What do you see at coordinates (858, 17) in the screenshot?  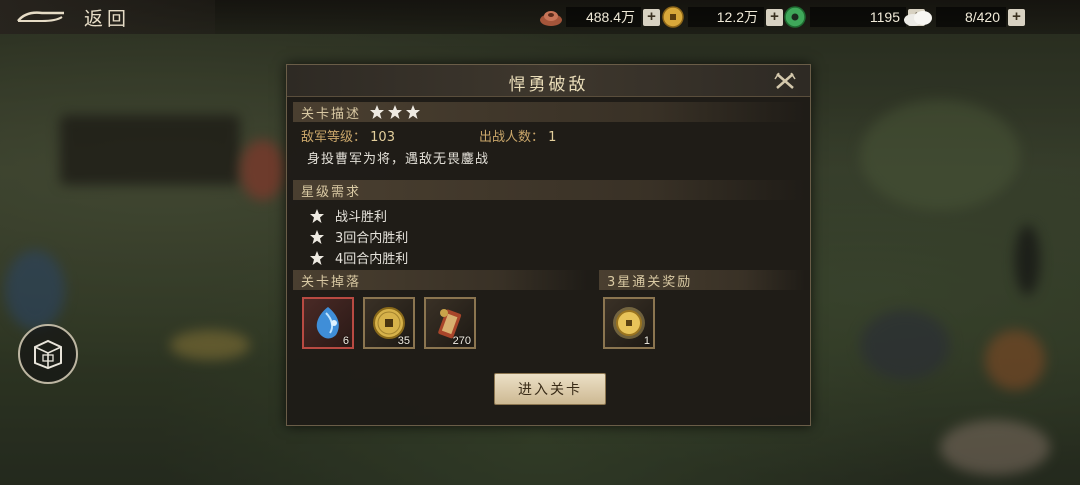 I see `jade-value: 1195` at bounding box center [858, 17].